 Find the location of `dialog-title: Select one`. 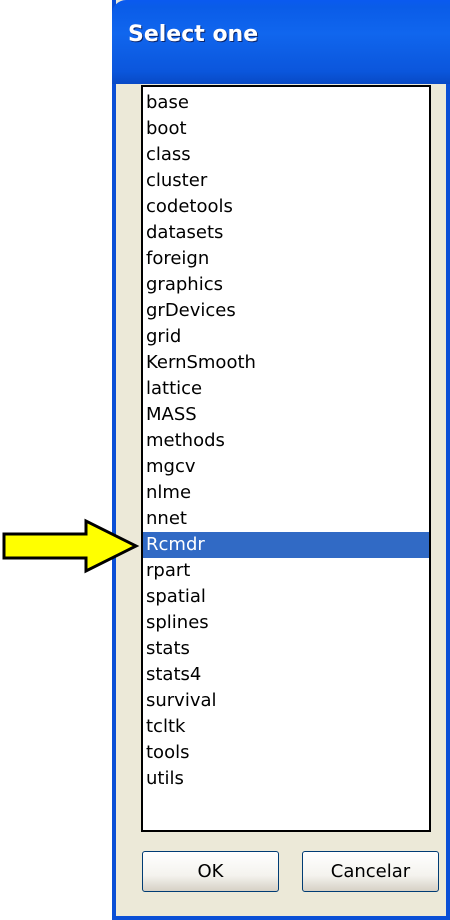

dialog-title: Select one is located at coordinates (193, 34).